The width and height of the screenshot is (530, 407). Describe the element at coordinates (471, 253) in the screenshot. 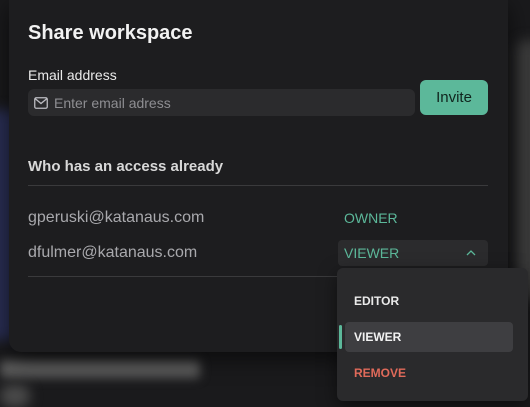

I see `chevron-up-icon` at that location.